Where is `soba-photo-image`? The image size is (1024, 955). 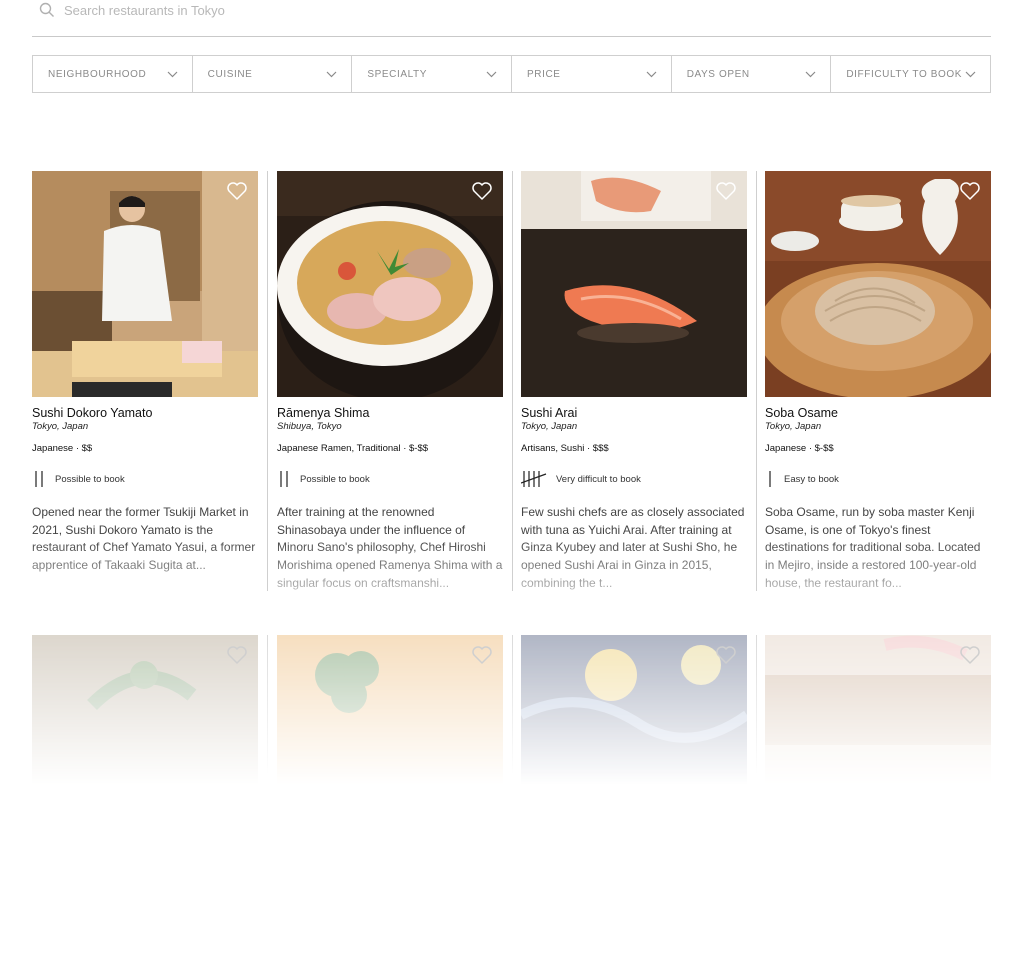 soba-photo-image is located at coordinates (878, 284).